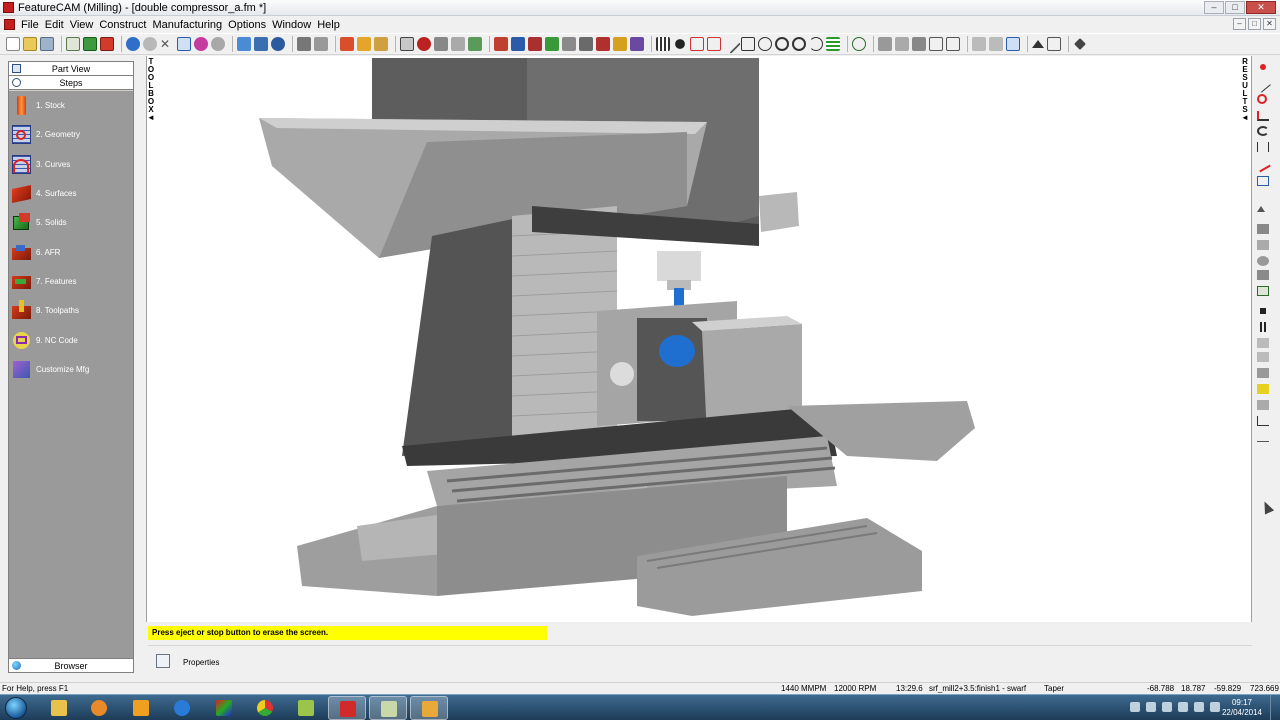 This screenshot has width=1280, height=720. What do you see at coordinates (1242, 708) in the screenshot?
I see `taskbar-clock: 09:17 22/04/2014` at bounding box center [1242, 708].